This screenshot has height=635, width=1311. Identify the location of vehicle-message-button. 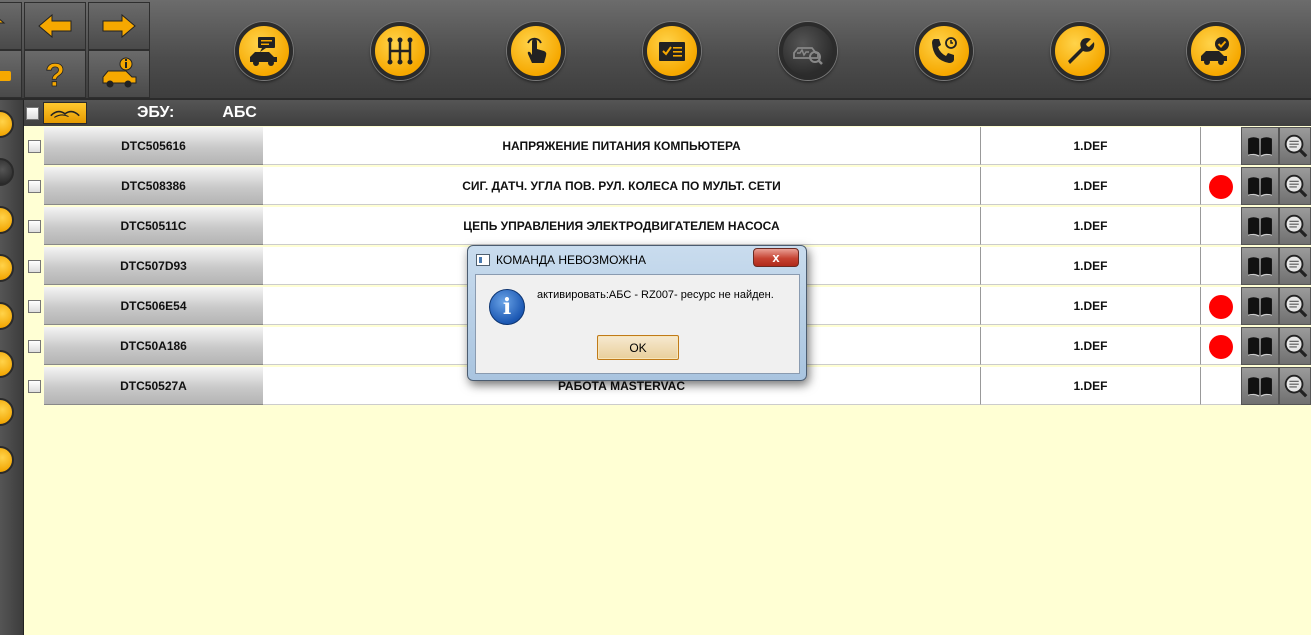
(264, 51).